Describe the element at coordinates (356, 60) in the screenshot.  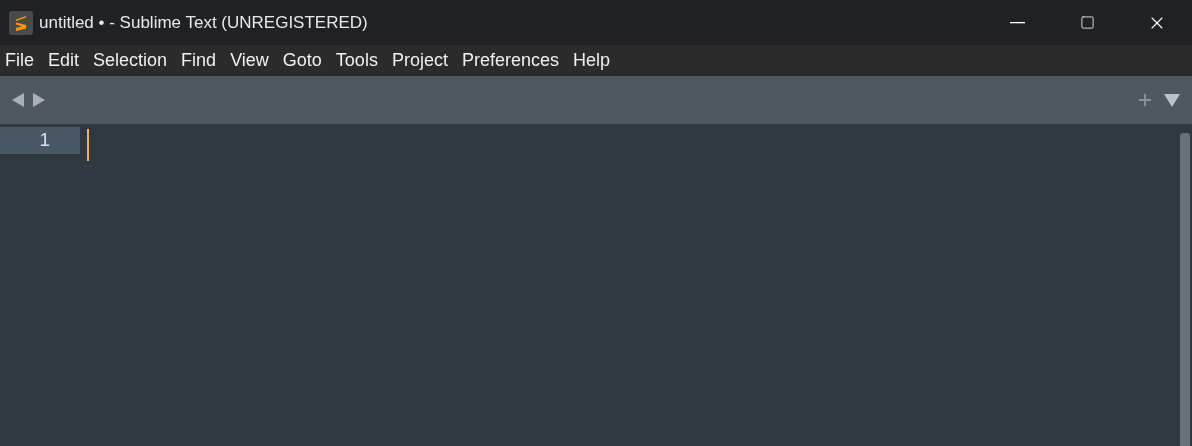
I see `menu-item: Tools` at that location.